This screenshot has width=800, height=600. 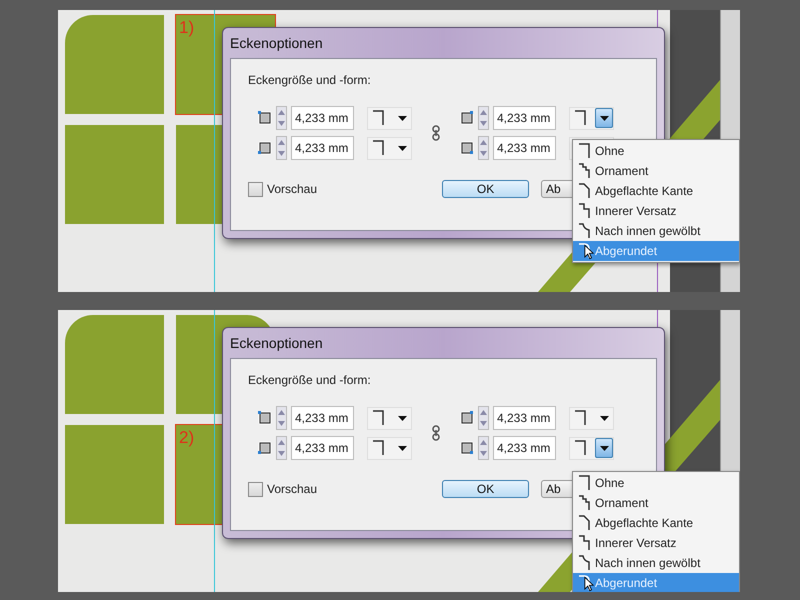 What do you see at coordinates (656, 151) in the screenshot?
I see `menu-item: Ohne` at bounding box center [656, 151].